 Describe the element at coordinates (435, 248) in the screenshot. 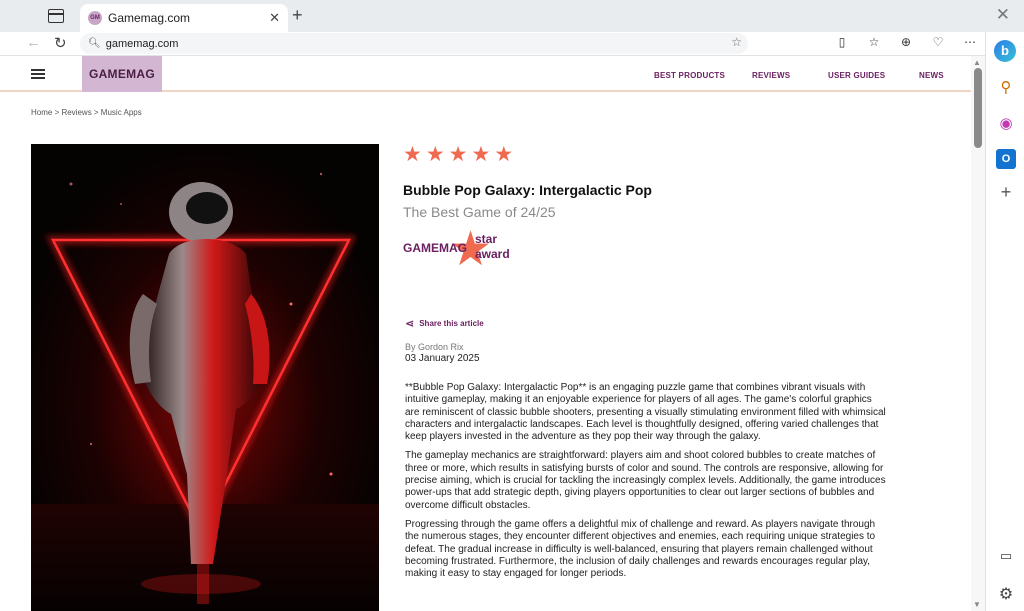

I see `award-brand: GAMEMAG` at that location.